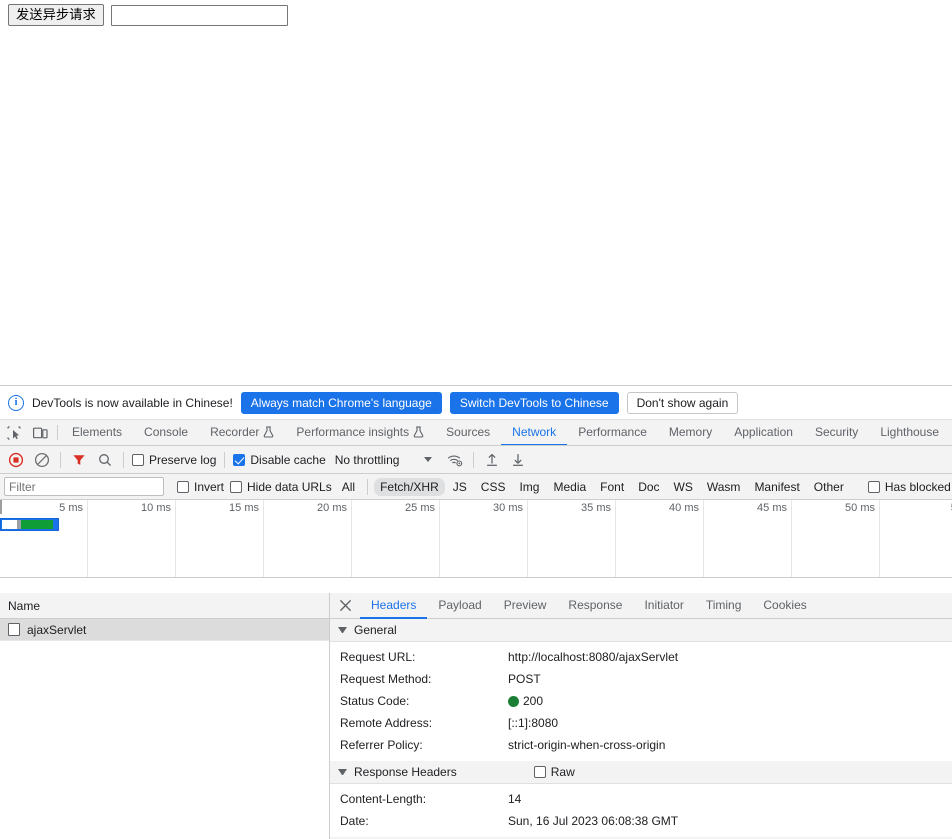  Describe the element at coordinates (288, 459) in the screenshot. I see `disable-cache-label: Disable cache` at that location.